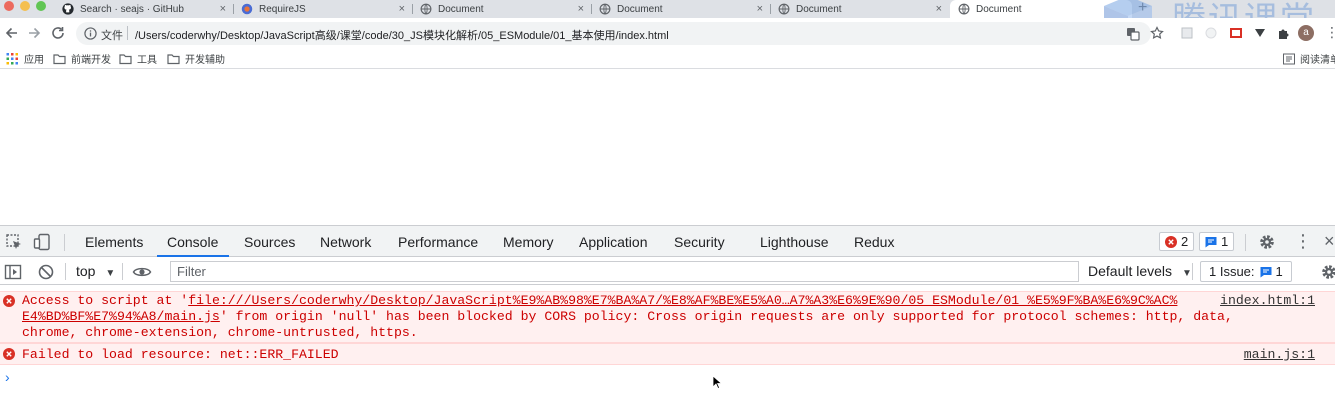 This screenshot has height=409, width=1335. I want to click on bookmark-label: 前端开发, so click(91, 60).